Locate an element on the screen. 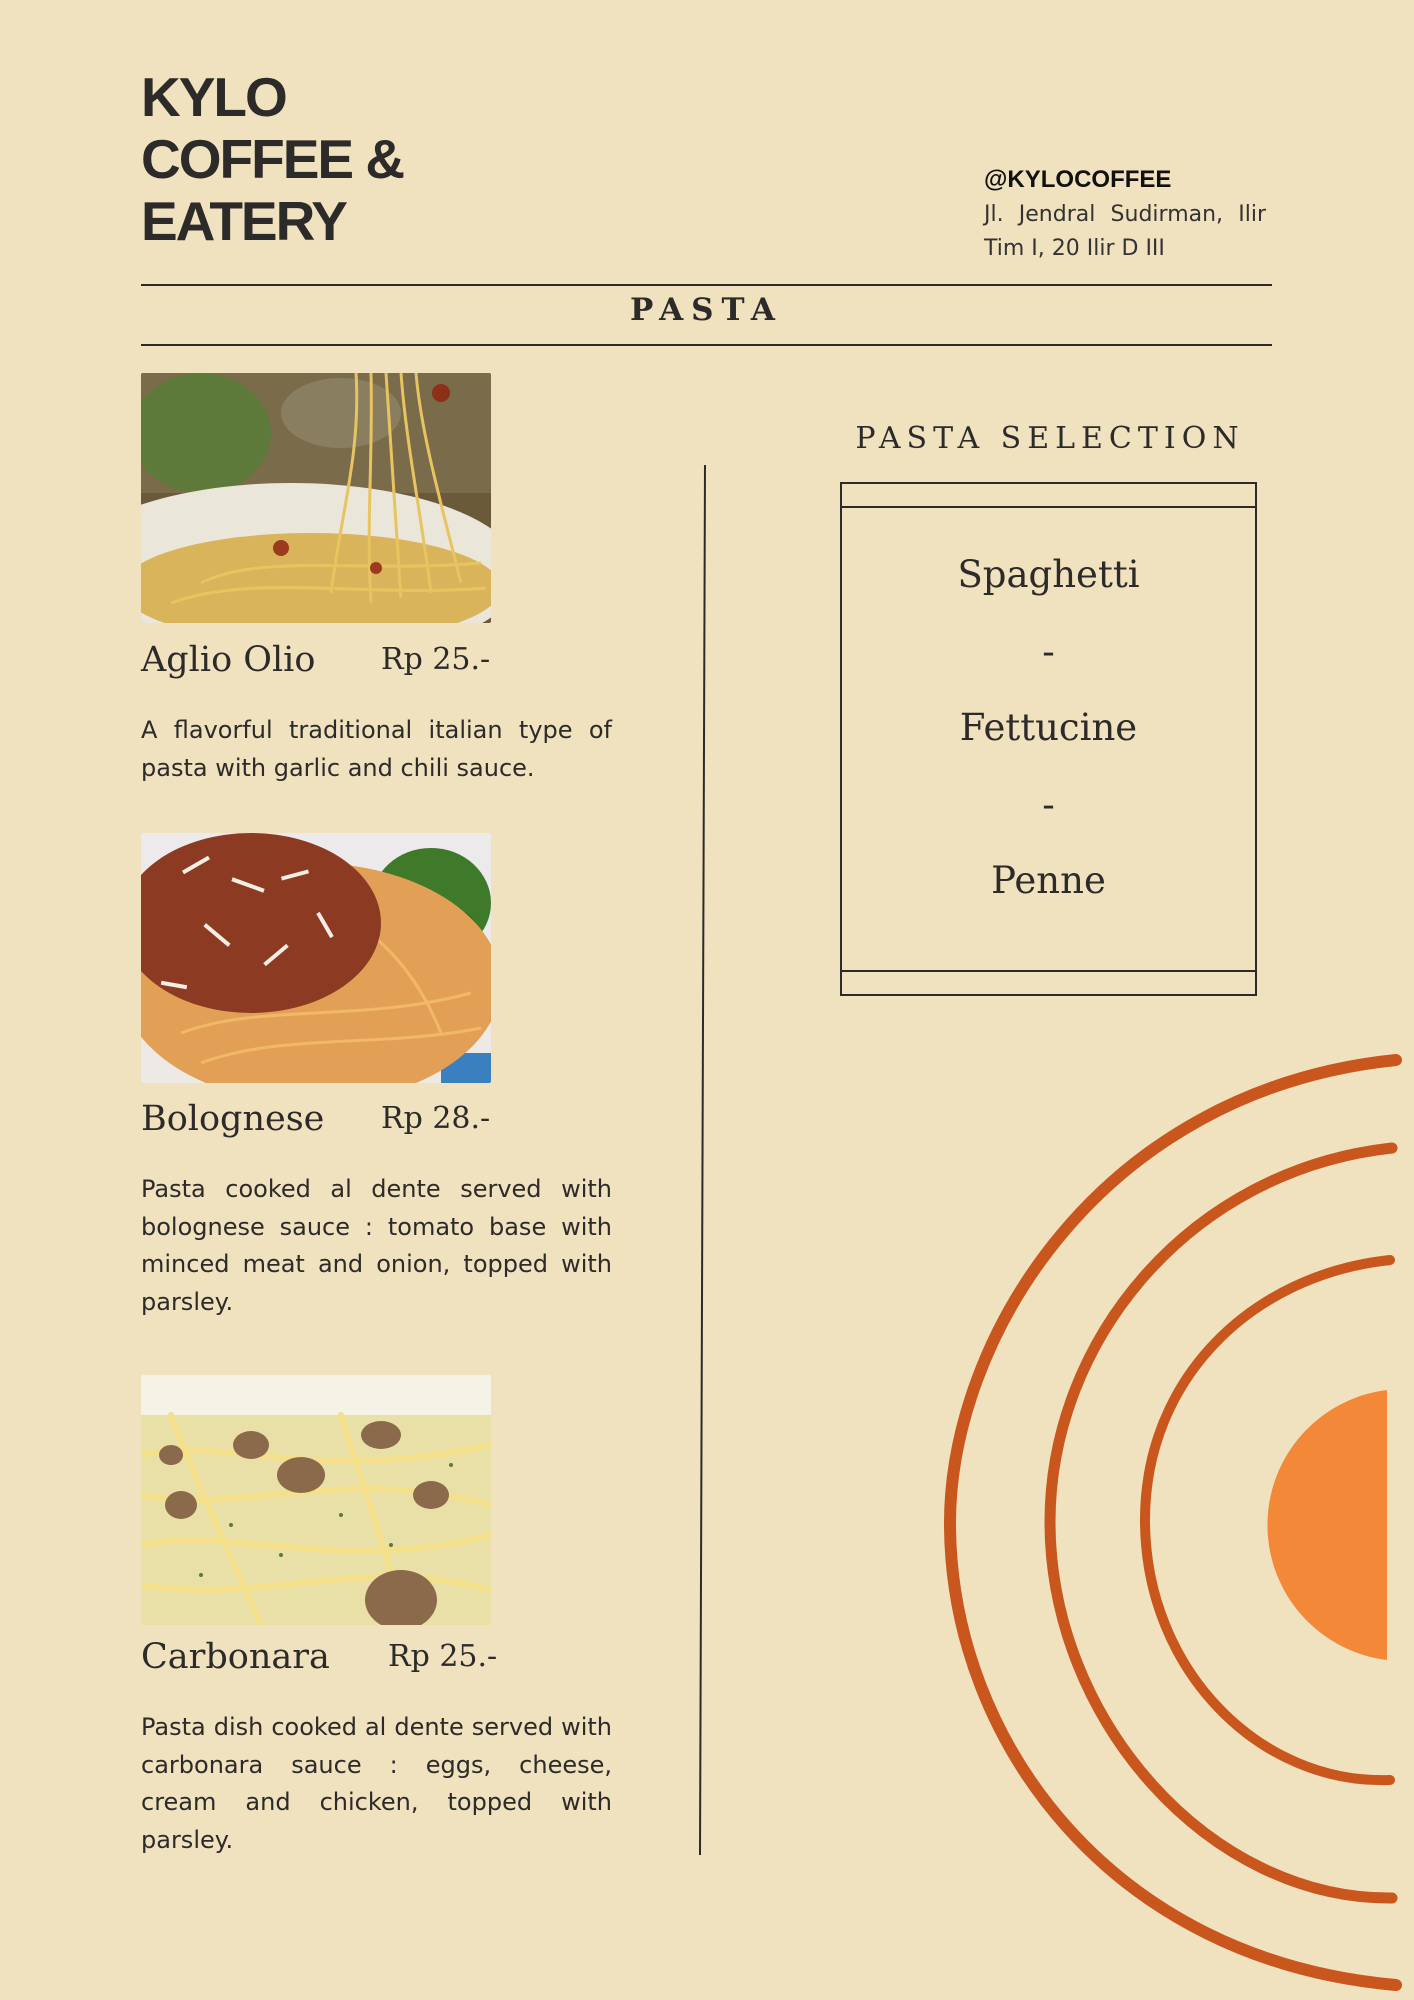 The height and width of the screenshot is (2000, 1414). item-name: Carbonara is located at coordinates (235, 1657).